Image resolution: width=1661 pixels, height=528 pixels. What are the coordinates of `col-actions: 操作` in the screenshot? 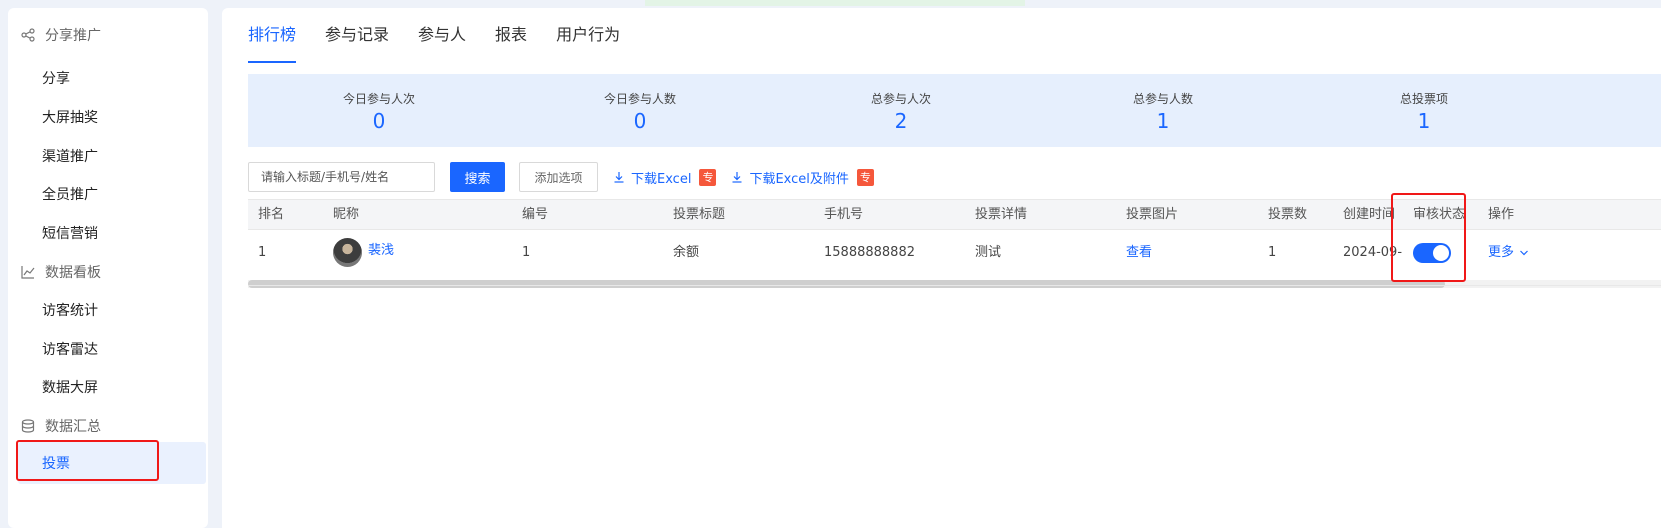 It's located at (1501, 214).